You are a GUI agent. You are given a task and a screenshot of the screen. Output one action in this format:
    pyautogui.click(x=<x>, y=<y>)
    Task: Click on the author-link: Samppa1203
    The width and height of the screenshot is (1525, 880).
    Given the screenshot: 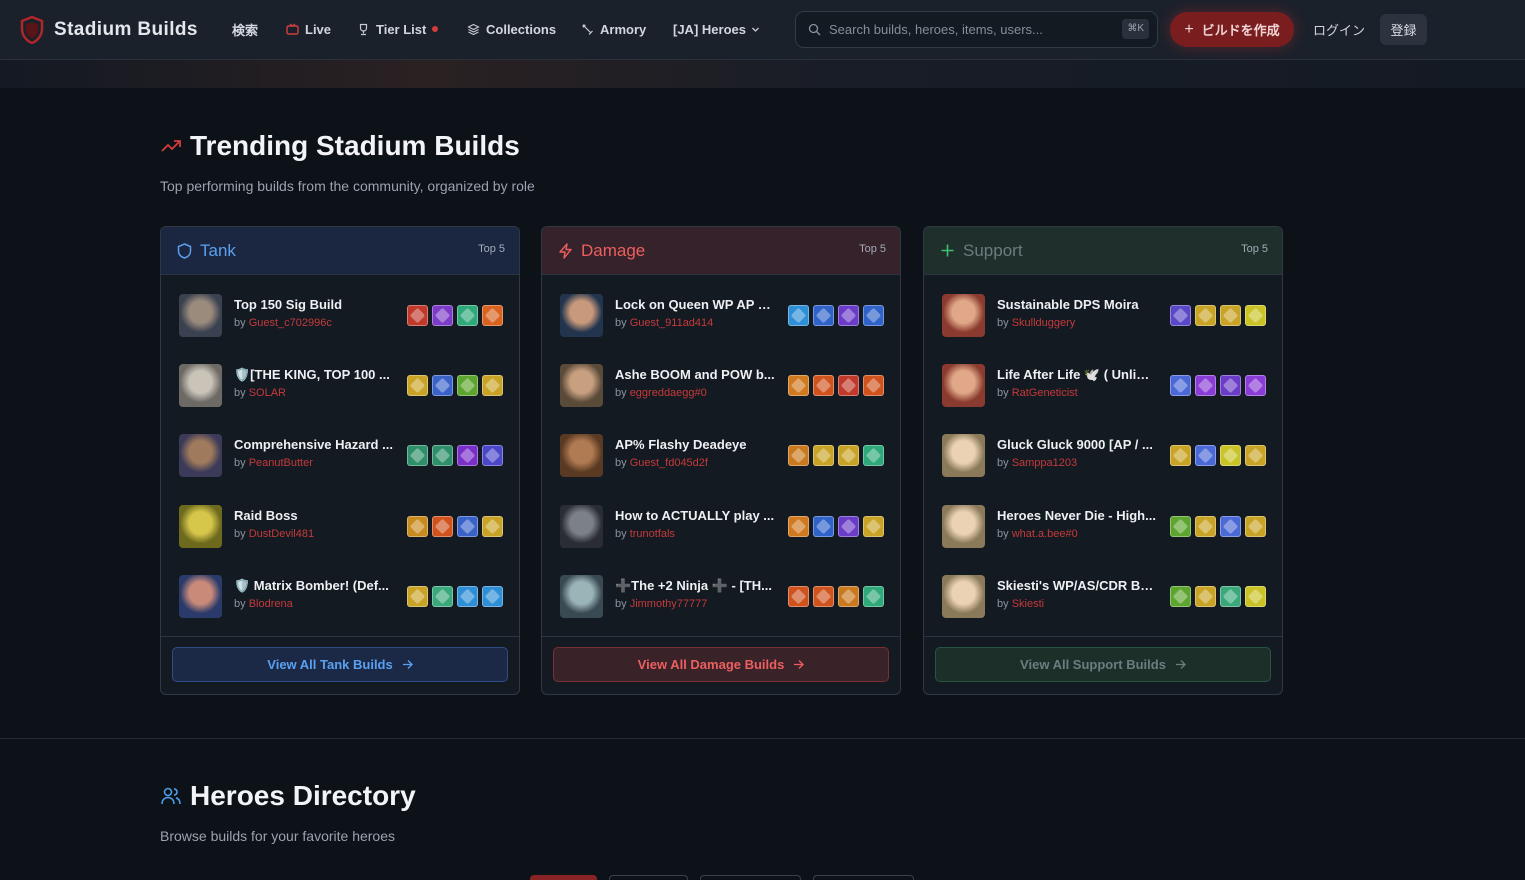 What is the action you would take?
    pyautogui.click(x=1044, y=463)
    